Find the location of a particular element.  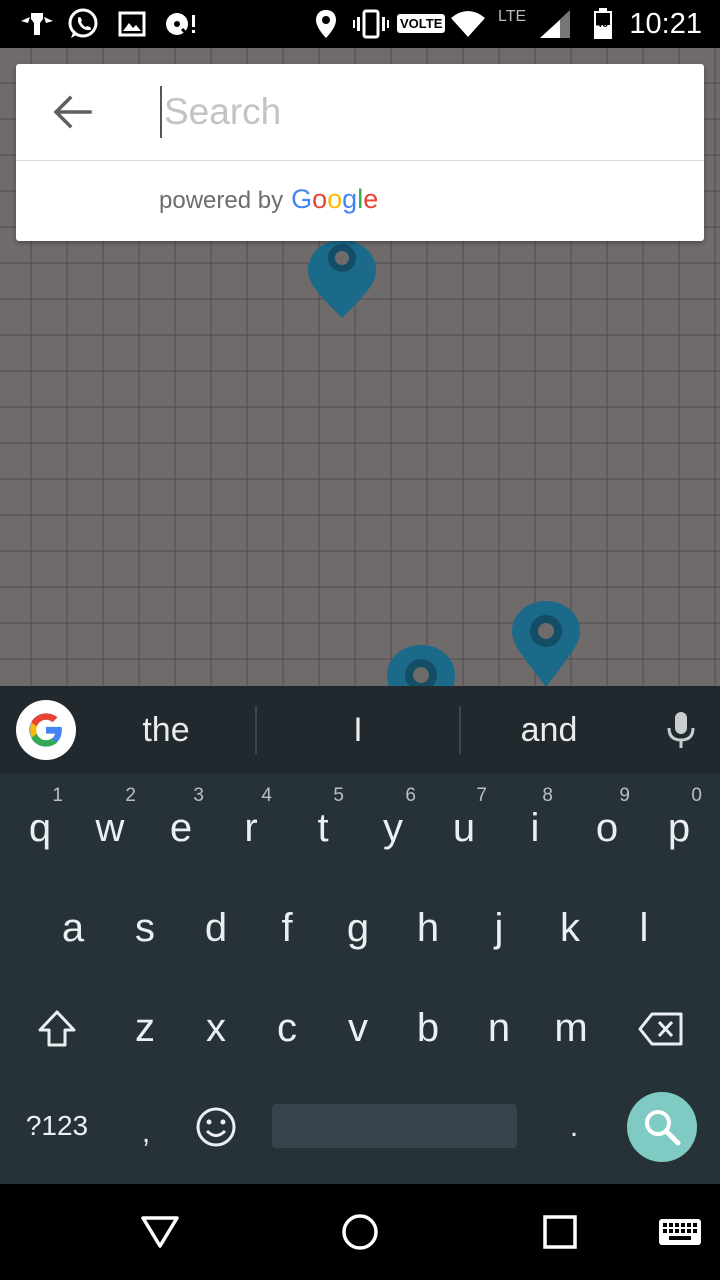

wifi-icon is located at coordinates (468, 24).